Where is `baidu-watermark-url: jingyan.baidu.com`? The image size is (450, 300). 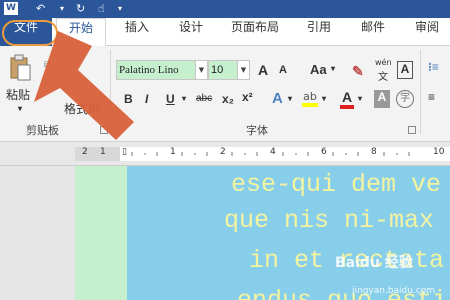
baidu-watermark-url: jingyan.baidu.com is located at coordinates (394, 291).